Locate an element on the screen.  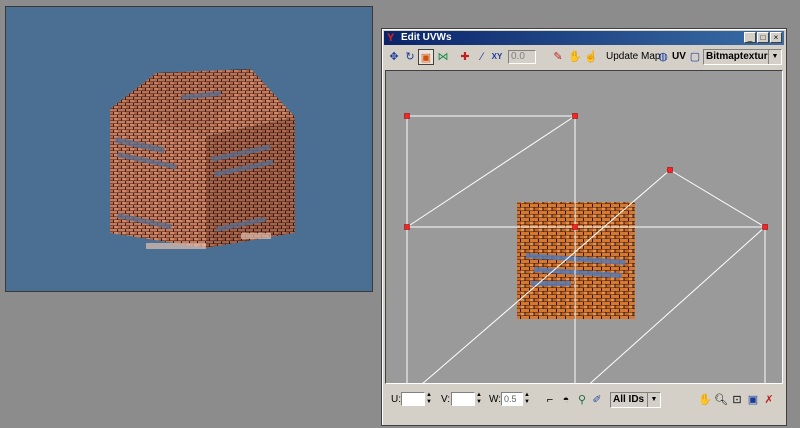
mirror-icon: ⋈ is located at coordinates (443, 57).